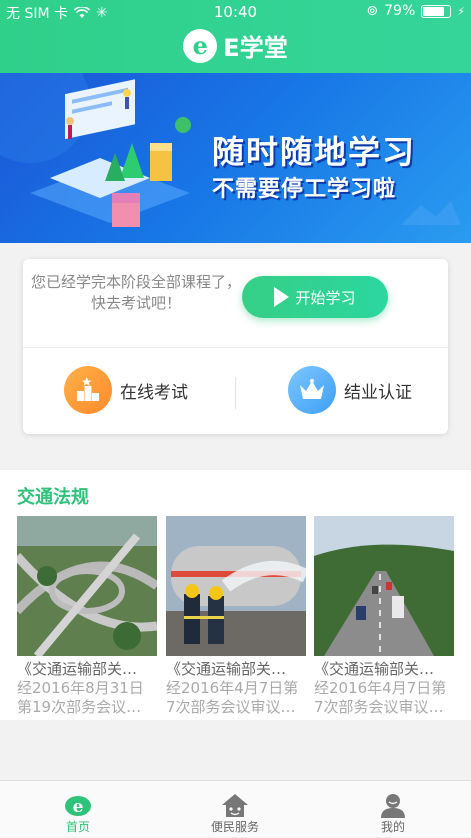 The image size is (471, 838). What do you see at coordinates (431, 213) in the screenshot?
I see `banner-decoration` at bounding box center [431, 213].